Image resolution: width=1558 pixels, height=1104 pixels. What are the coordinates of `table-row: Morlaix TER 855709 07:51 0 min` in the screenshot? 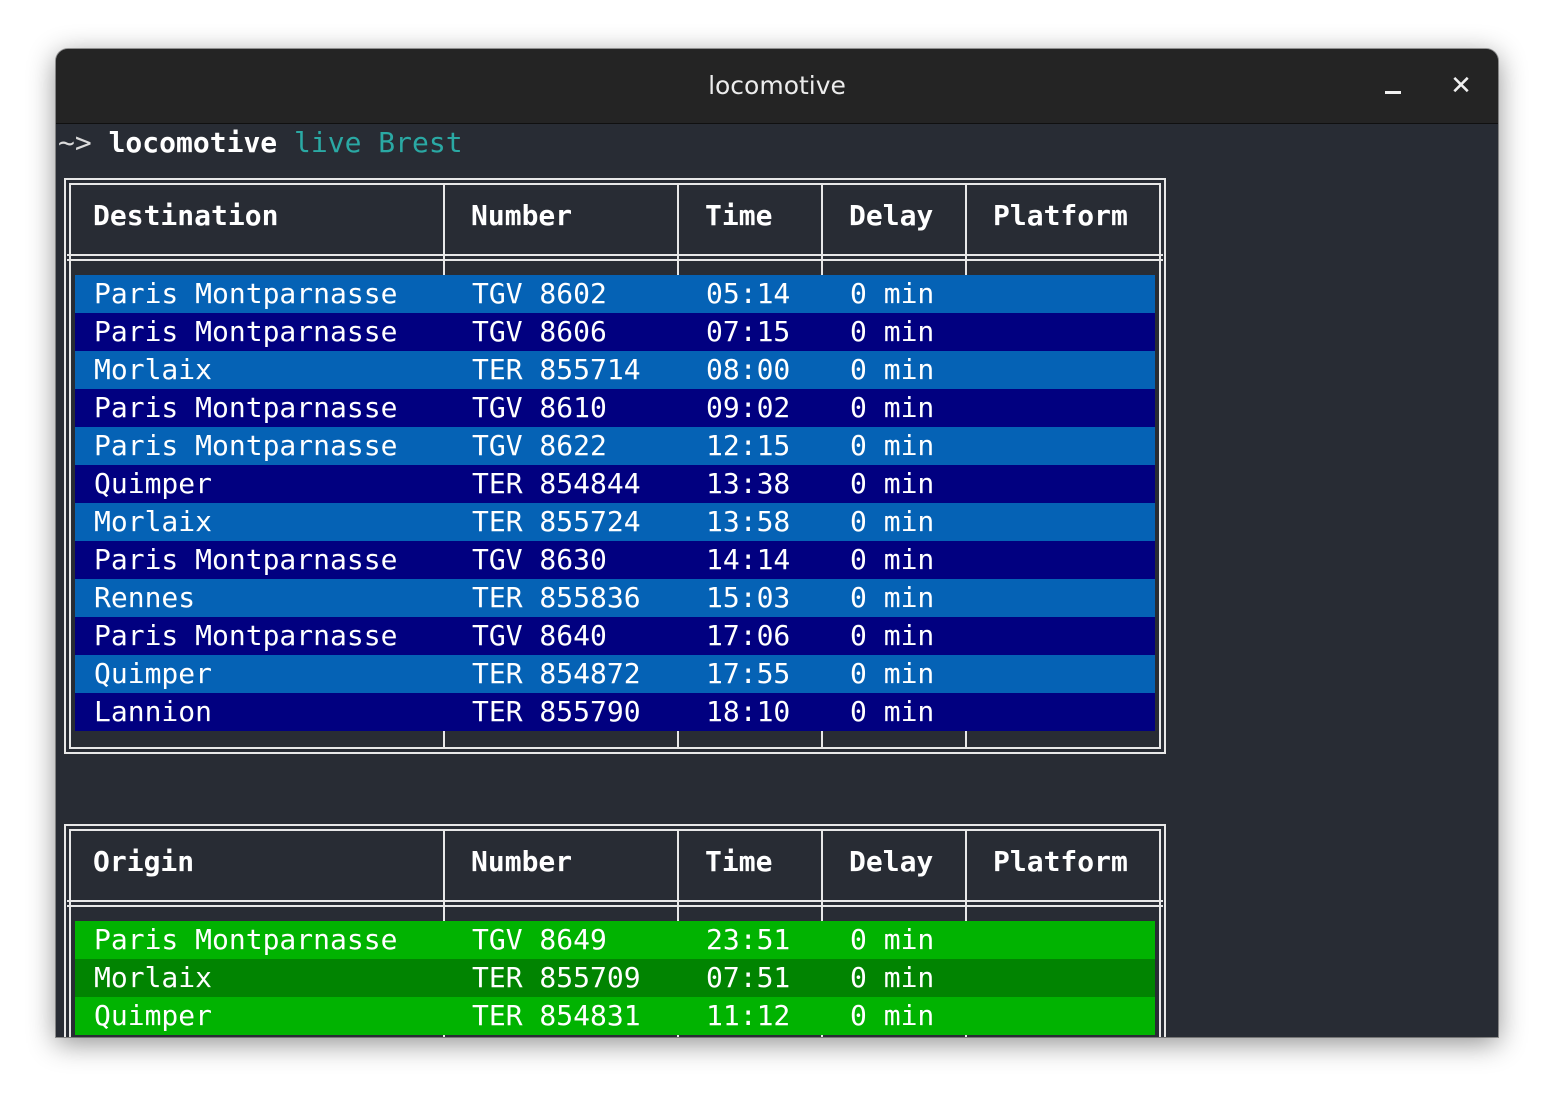 It's located at (615, 978).